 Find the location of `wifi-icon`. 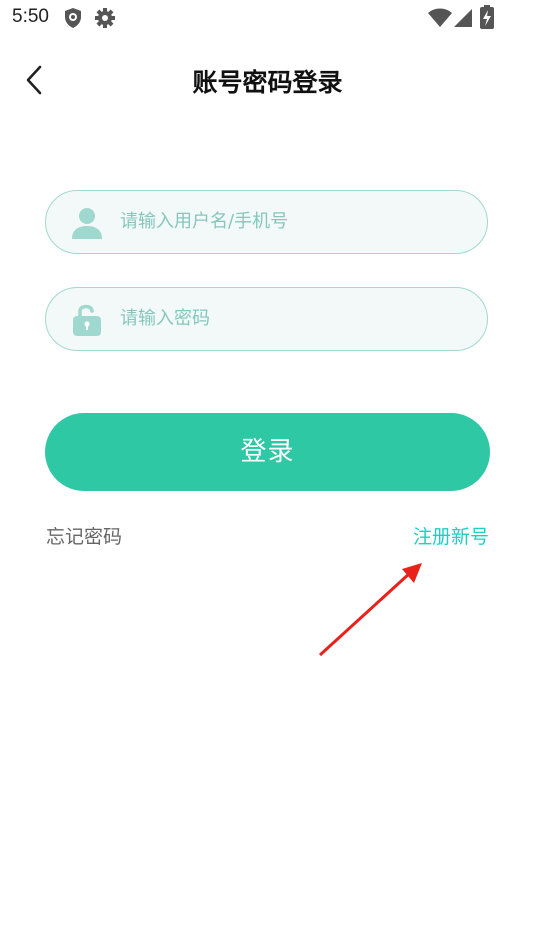

wifi-icon is located at coordinates (440, 17).